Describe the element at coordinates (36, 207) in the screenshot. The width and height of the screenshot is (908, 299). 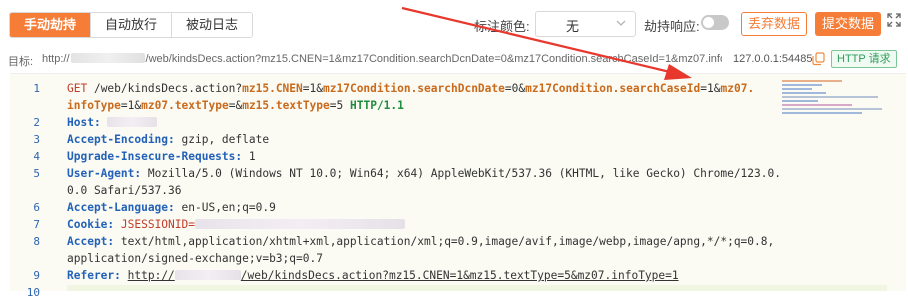
I see `line-number: 6` at that location.